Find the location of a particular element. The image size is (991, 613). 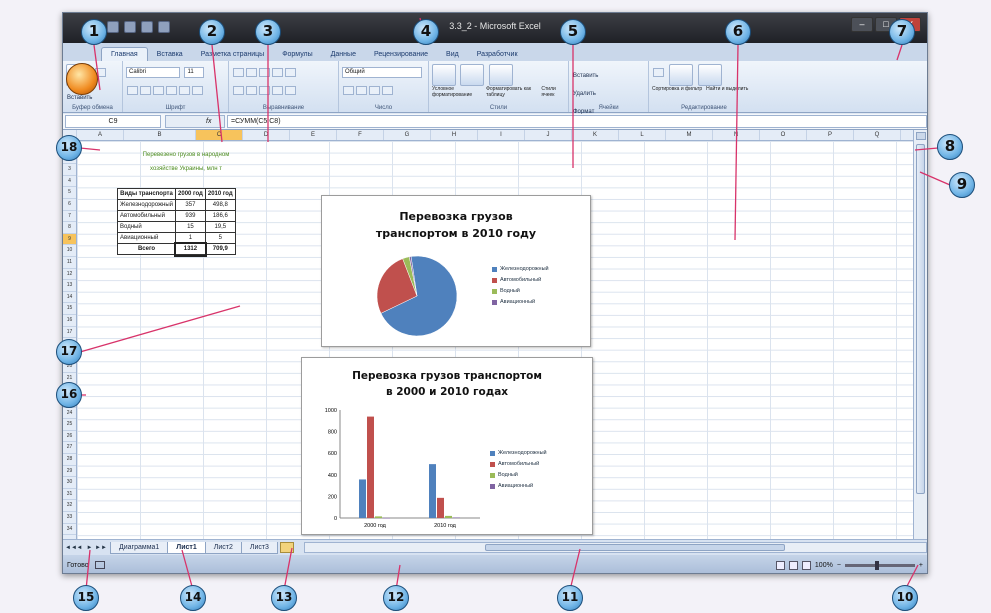

sheet-tab-list2: Лист2 is located at coordinates (223, 547).